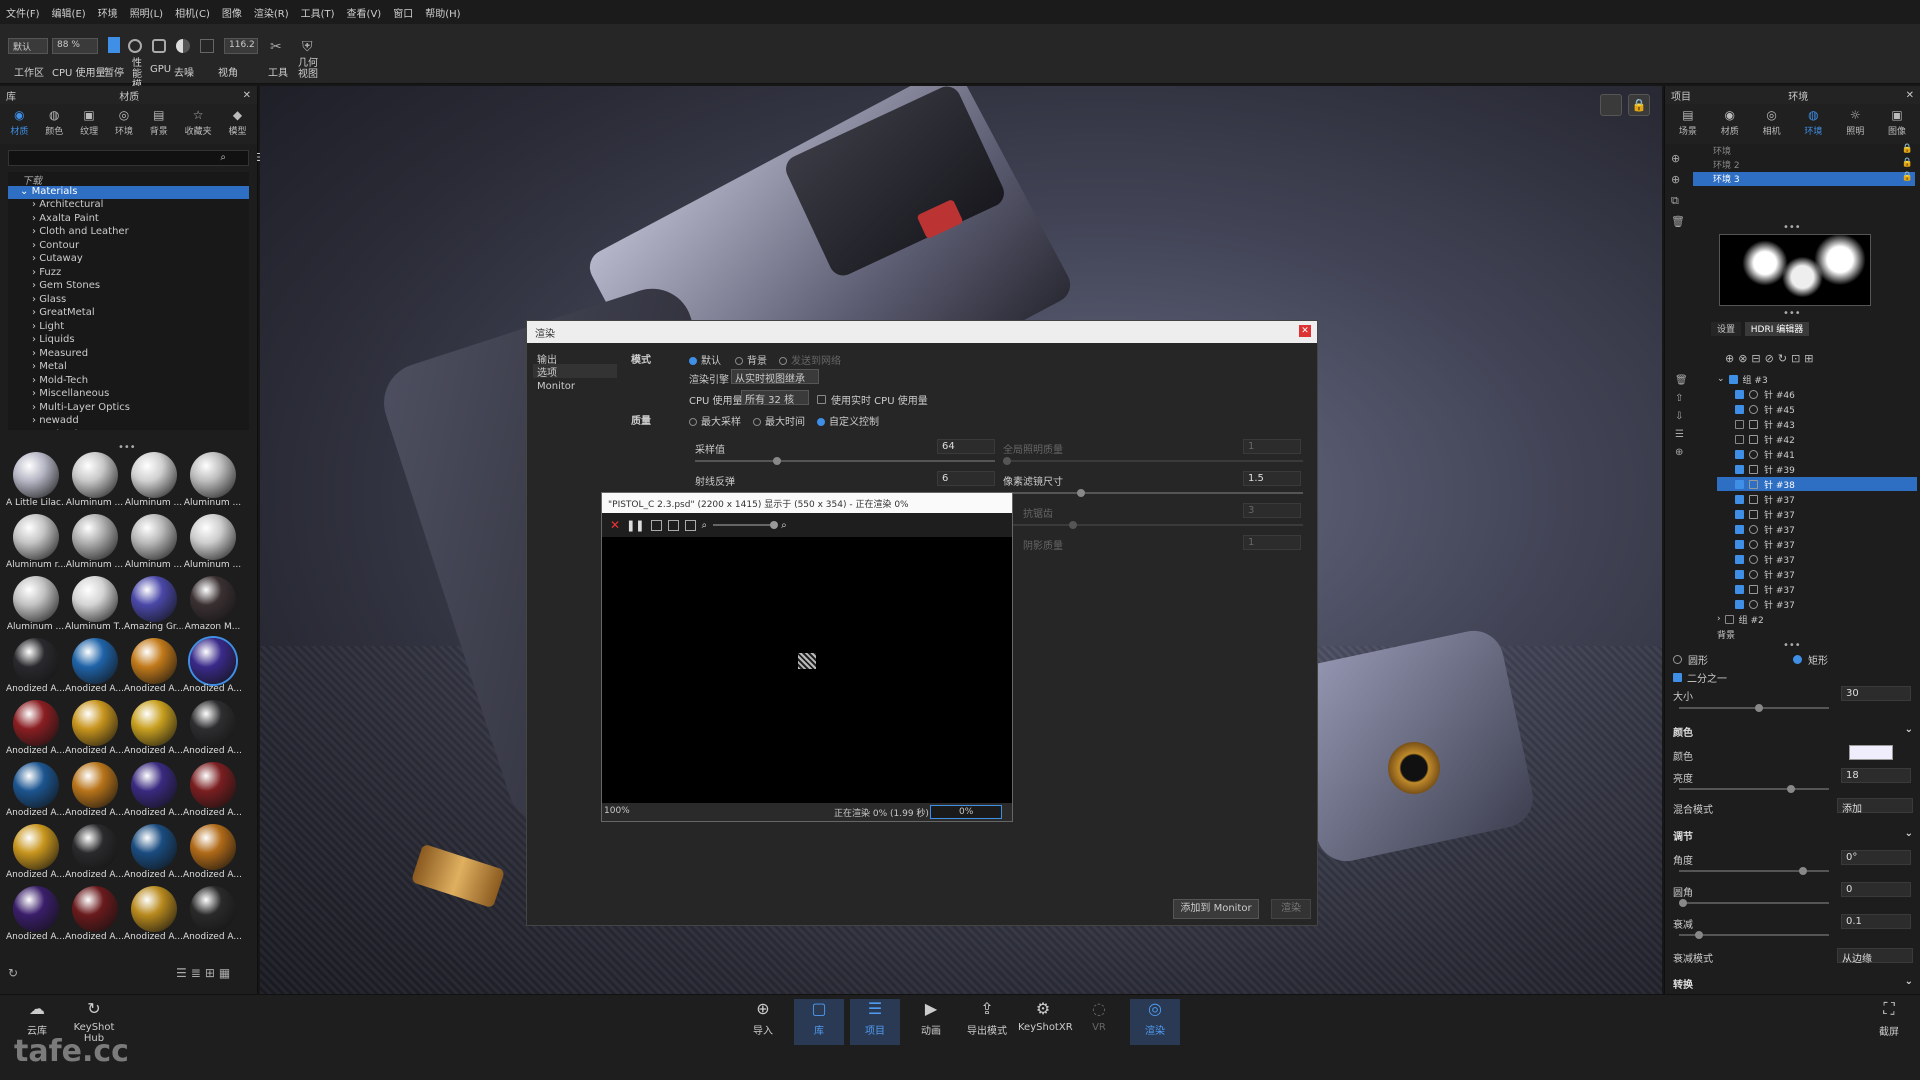  What do you see at coordinates (784, 525) in the screenshot?
I see `zoom-in-icon: ⌕` at bounding box center [784, 525].